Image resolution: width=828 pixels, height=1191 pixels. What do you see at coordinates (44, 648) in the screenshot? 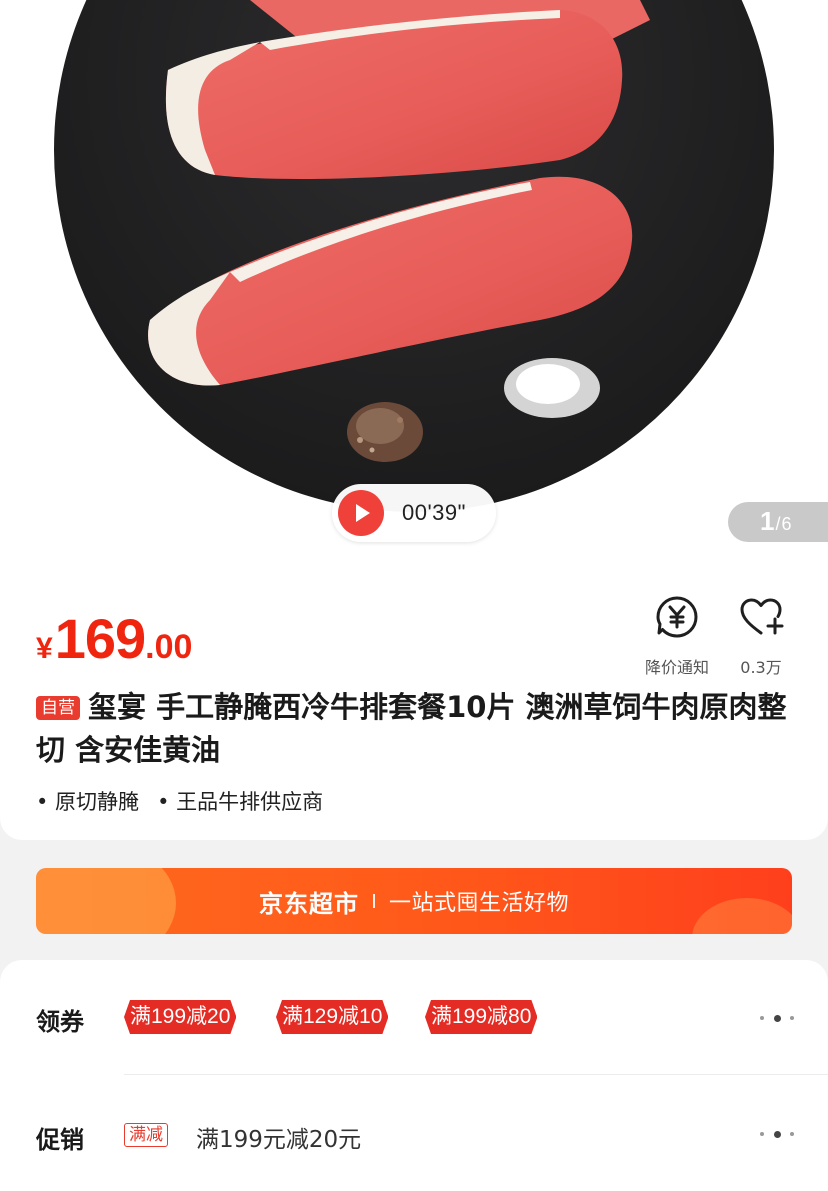
I see `price-currency: ¥` at bounding box center [44, 648].